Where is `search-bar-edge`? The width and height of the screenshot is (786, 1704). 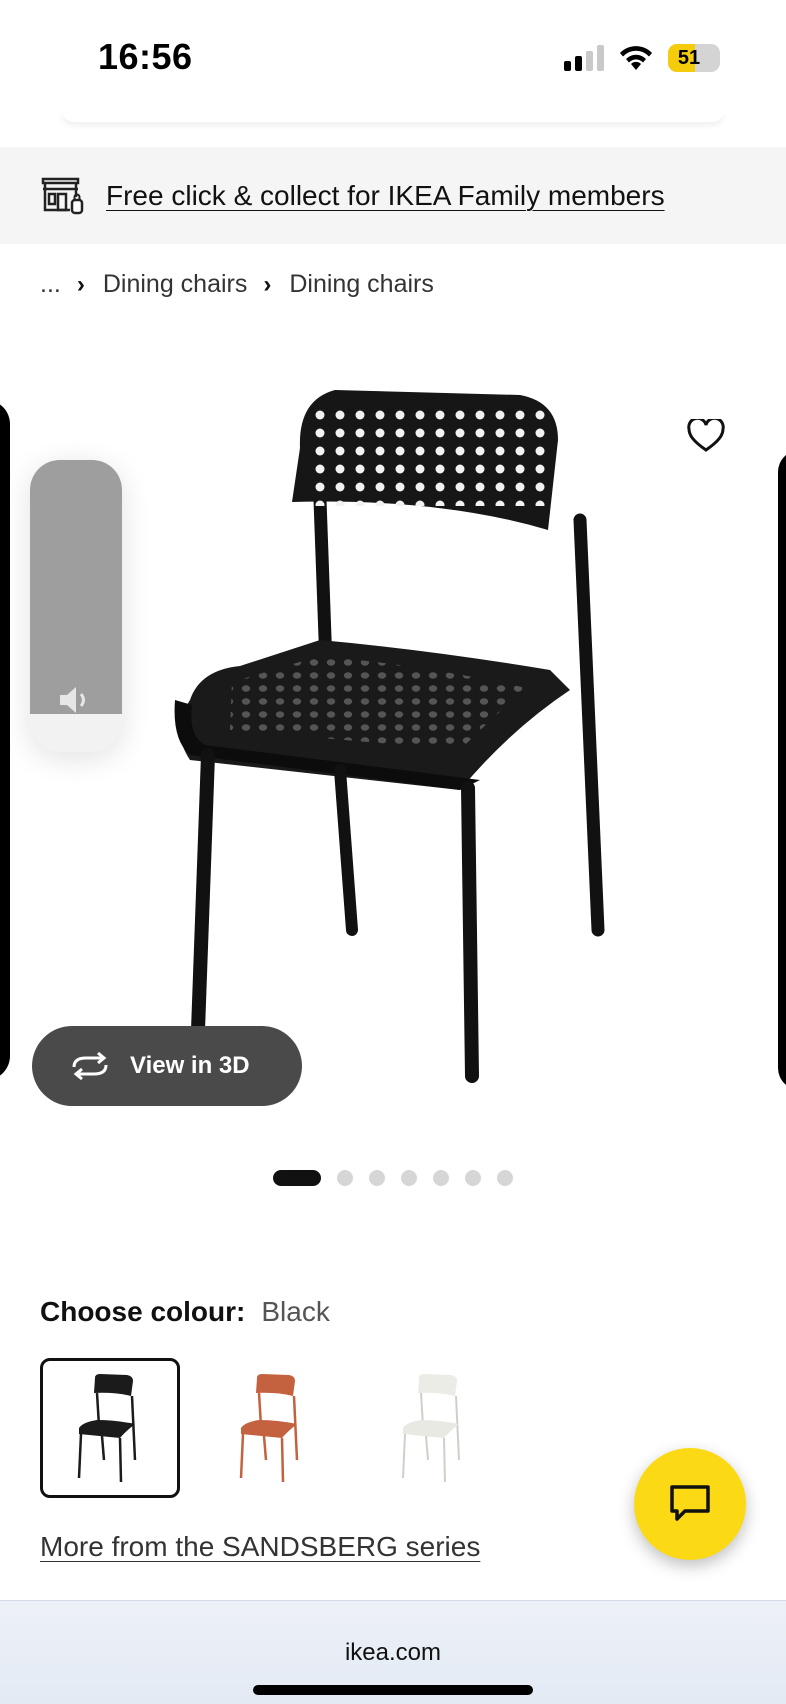 search-bar-edge is located at coordinates (393, 116).